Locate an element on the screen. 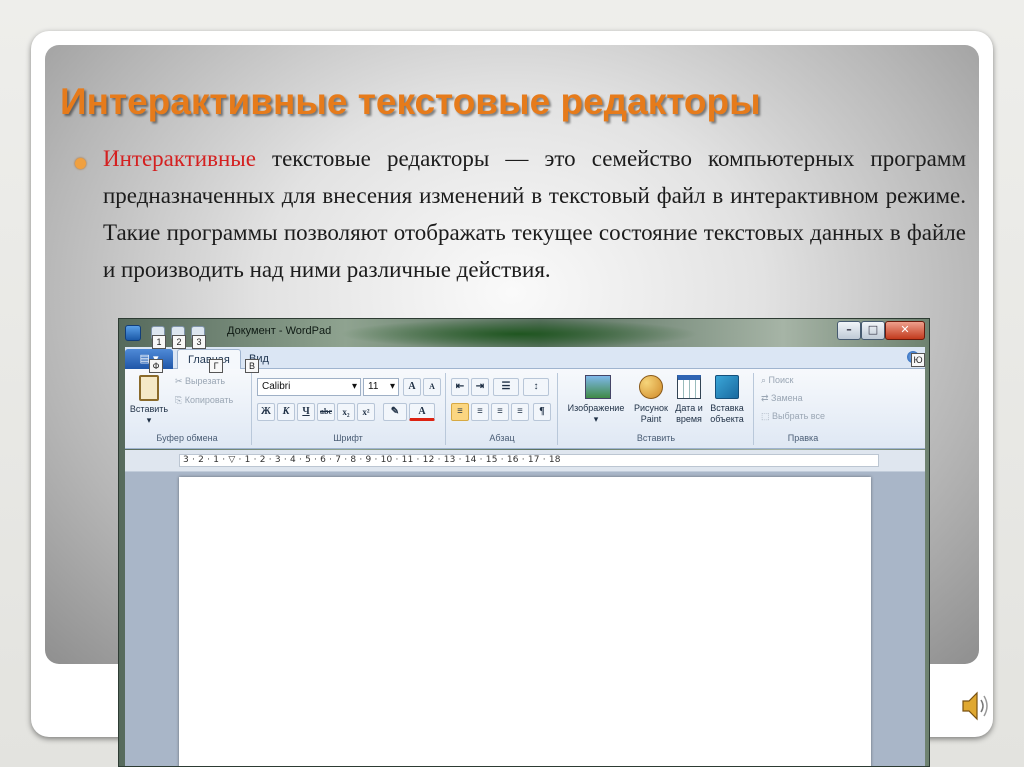  keytip-file: Ф is located at coordinates (156, 366).